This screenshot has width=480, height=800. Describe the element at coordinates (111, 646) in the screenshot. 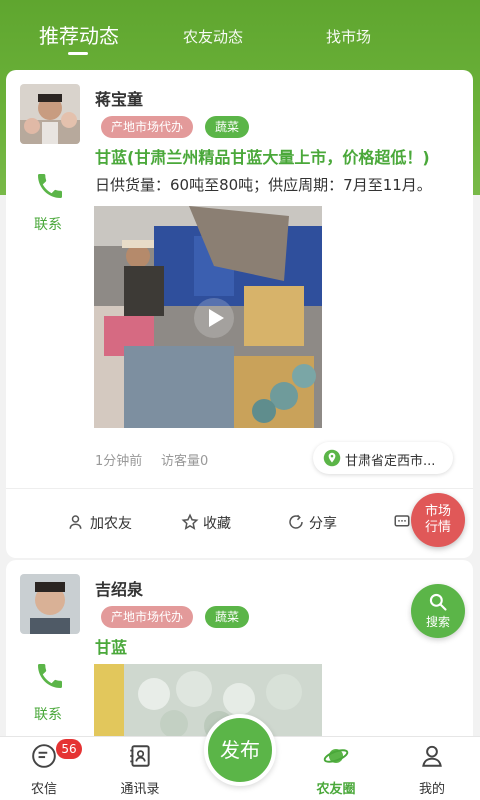

I see `post-headline: 甘蓝` at that location.